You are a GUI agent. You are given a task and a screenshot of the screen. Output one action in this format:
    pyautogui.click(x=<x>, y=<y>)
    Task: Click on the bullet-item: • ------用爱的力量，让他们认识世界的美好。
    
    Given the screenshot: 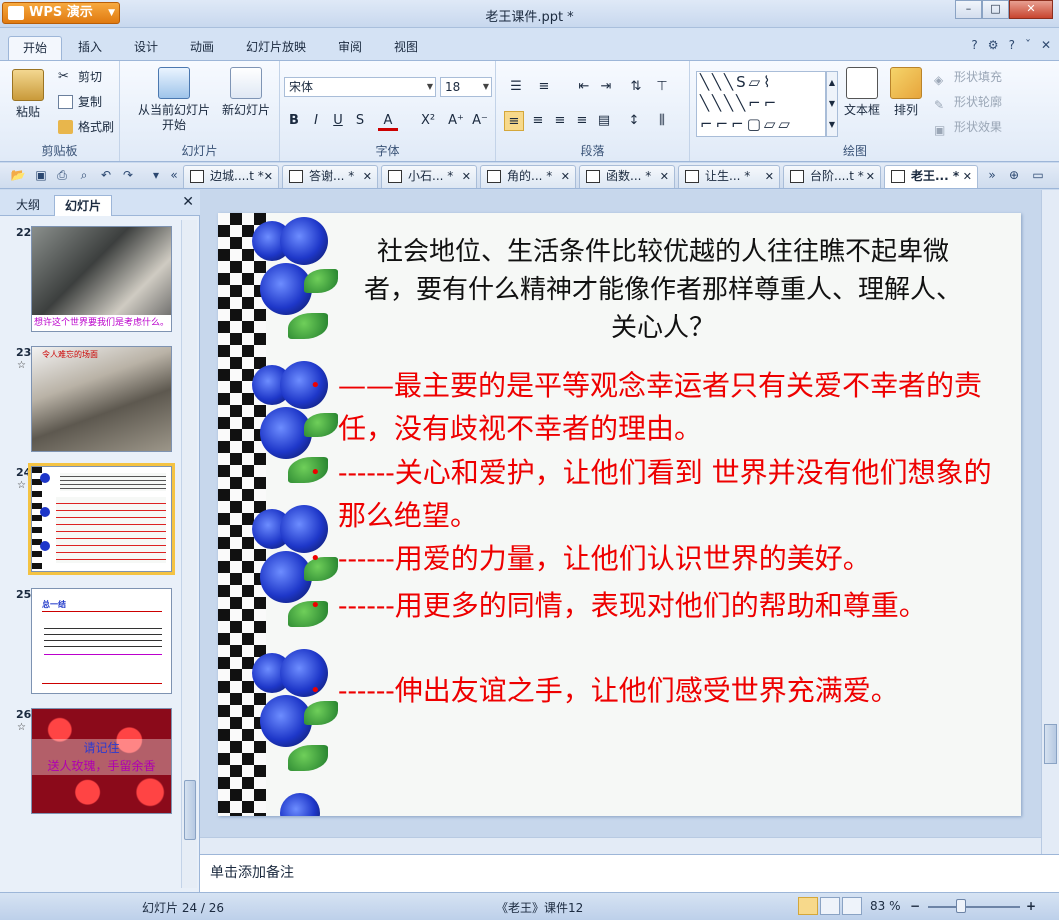 What is the action you would take?
    pyautogui.click(x=659, y=558)
    